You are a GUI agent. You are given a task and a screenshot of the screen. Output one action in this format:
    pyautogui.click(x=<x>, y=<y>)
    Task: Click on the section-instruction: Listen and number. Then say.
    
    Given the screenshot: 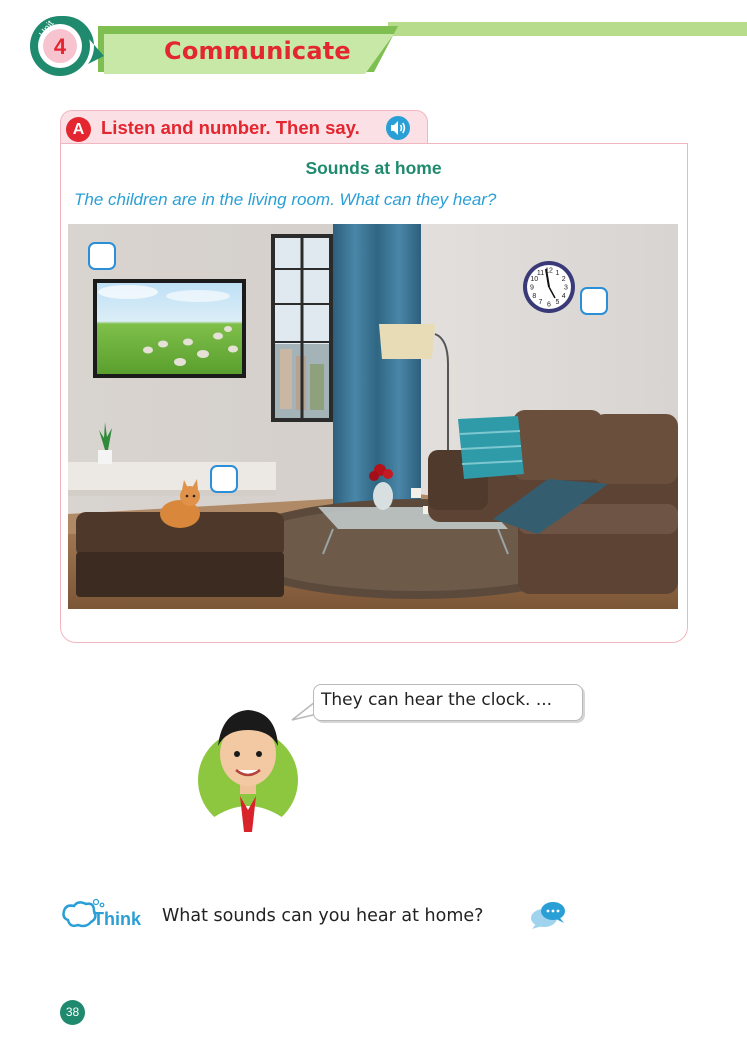 What is the action you would take?
    pyautogui.click(x=230, y=127)
    